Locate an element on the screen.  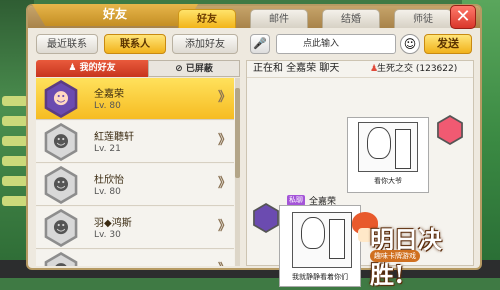
tab-blocked-label: 已屏蔽 is located at coordinates (199, 69).